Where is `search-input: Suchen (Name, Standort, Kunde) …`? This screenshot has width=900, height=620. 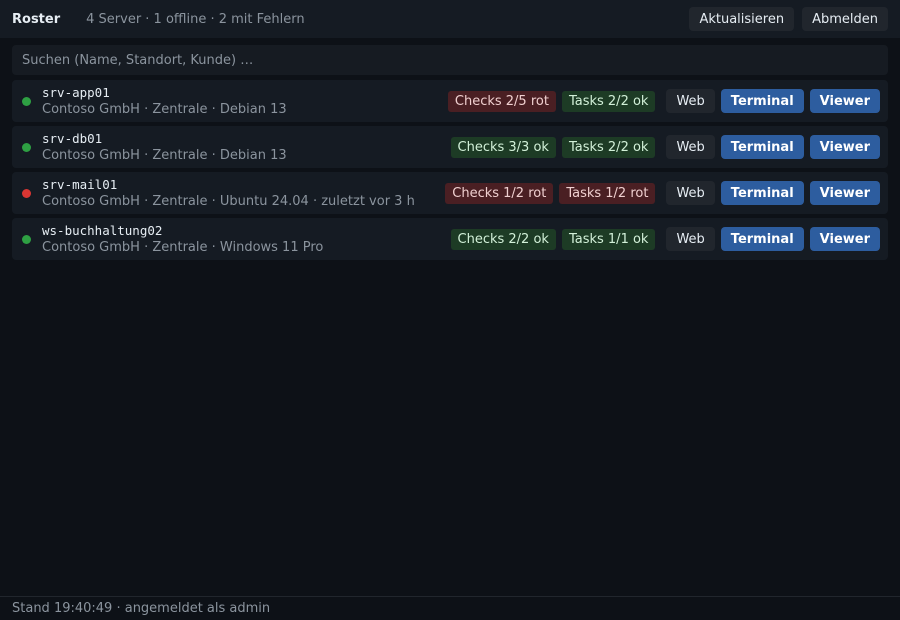
search-input: Suchen (Name, Standort, Kunde) … is located at coordinates (450, 60).